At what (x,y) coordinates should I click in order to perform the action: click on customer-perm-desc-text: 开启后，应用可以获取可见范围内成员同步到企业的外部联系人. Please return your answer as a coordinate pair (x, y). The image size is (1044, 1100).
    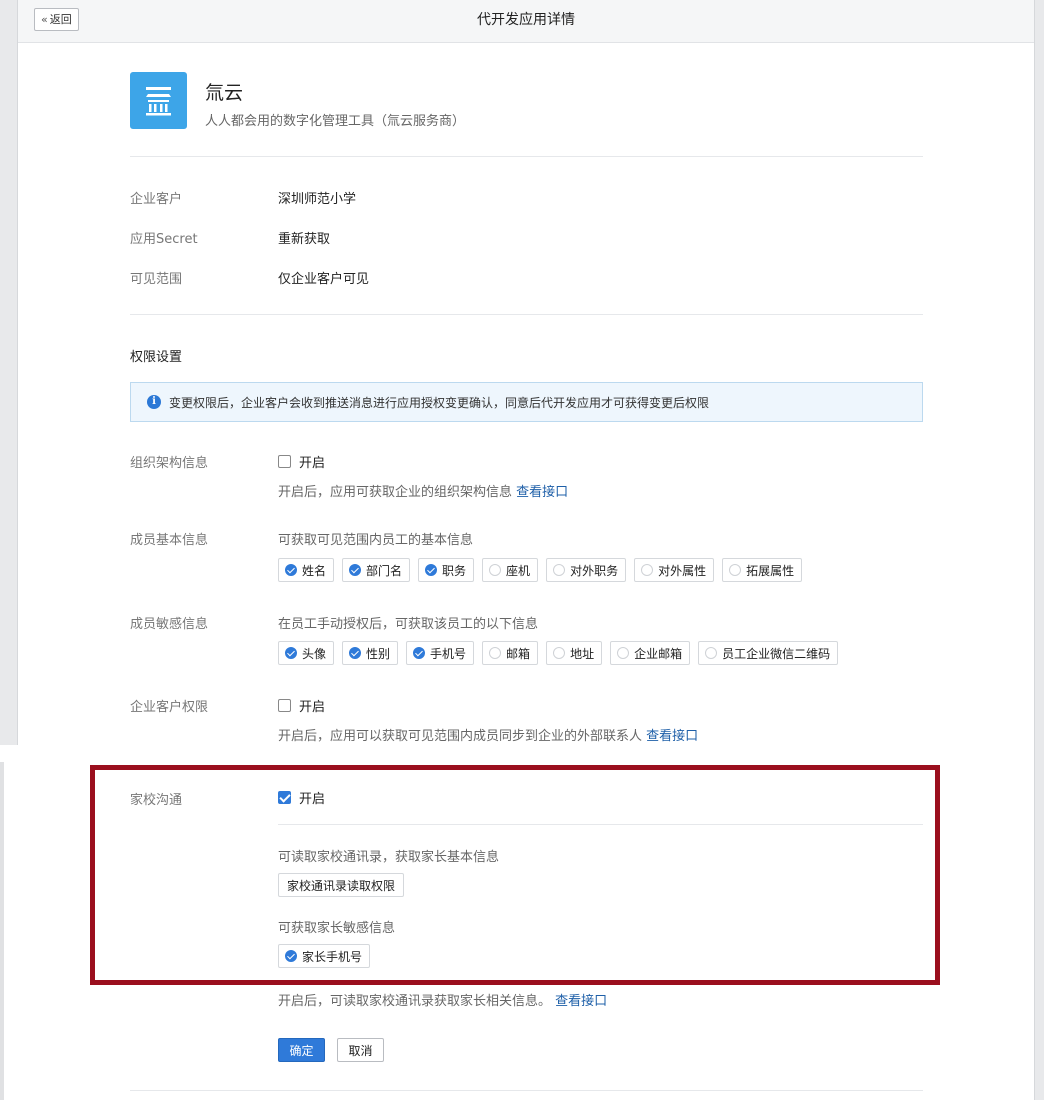
    Looking at the image, I should click on (460, 736).